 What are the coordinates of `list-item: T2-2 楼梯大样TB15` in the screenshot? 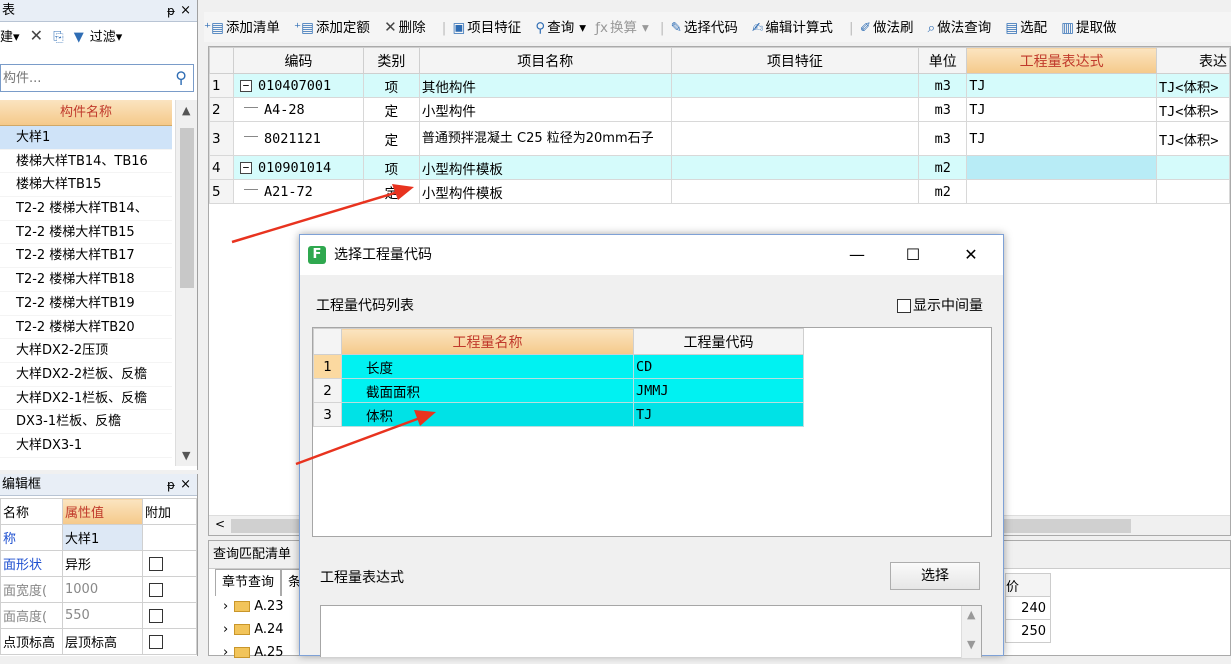 It's located at (86, 233).